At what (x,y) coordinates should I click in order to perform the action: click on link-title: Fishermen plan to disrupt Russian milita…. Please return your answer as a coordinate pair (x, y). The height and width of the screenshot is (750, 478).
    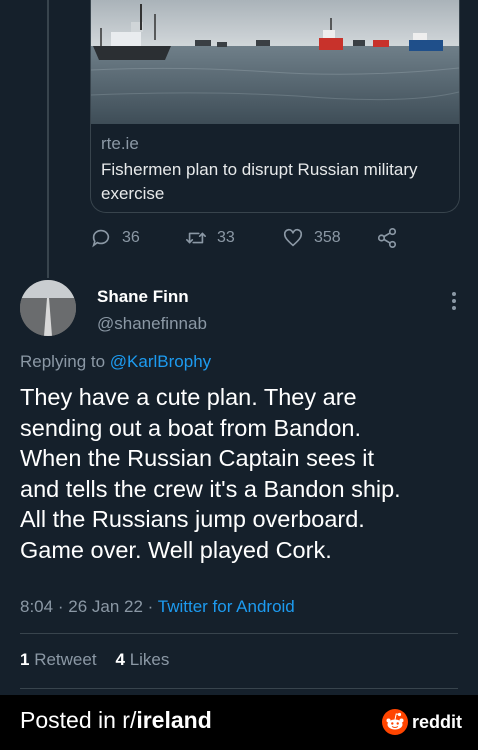
    Looking at the image, I should click on (259, 181).